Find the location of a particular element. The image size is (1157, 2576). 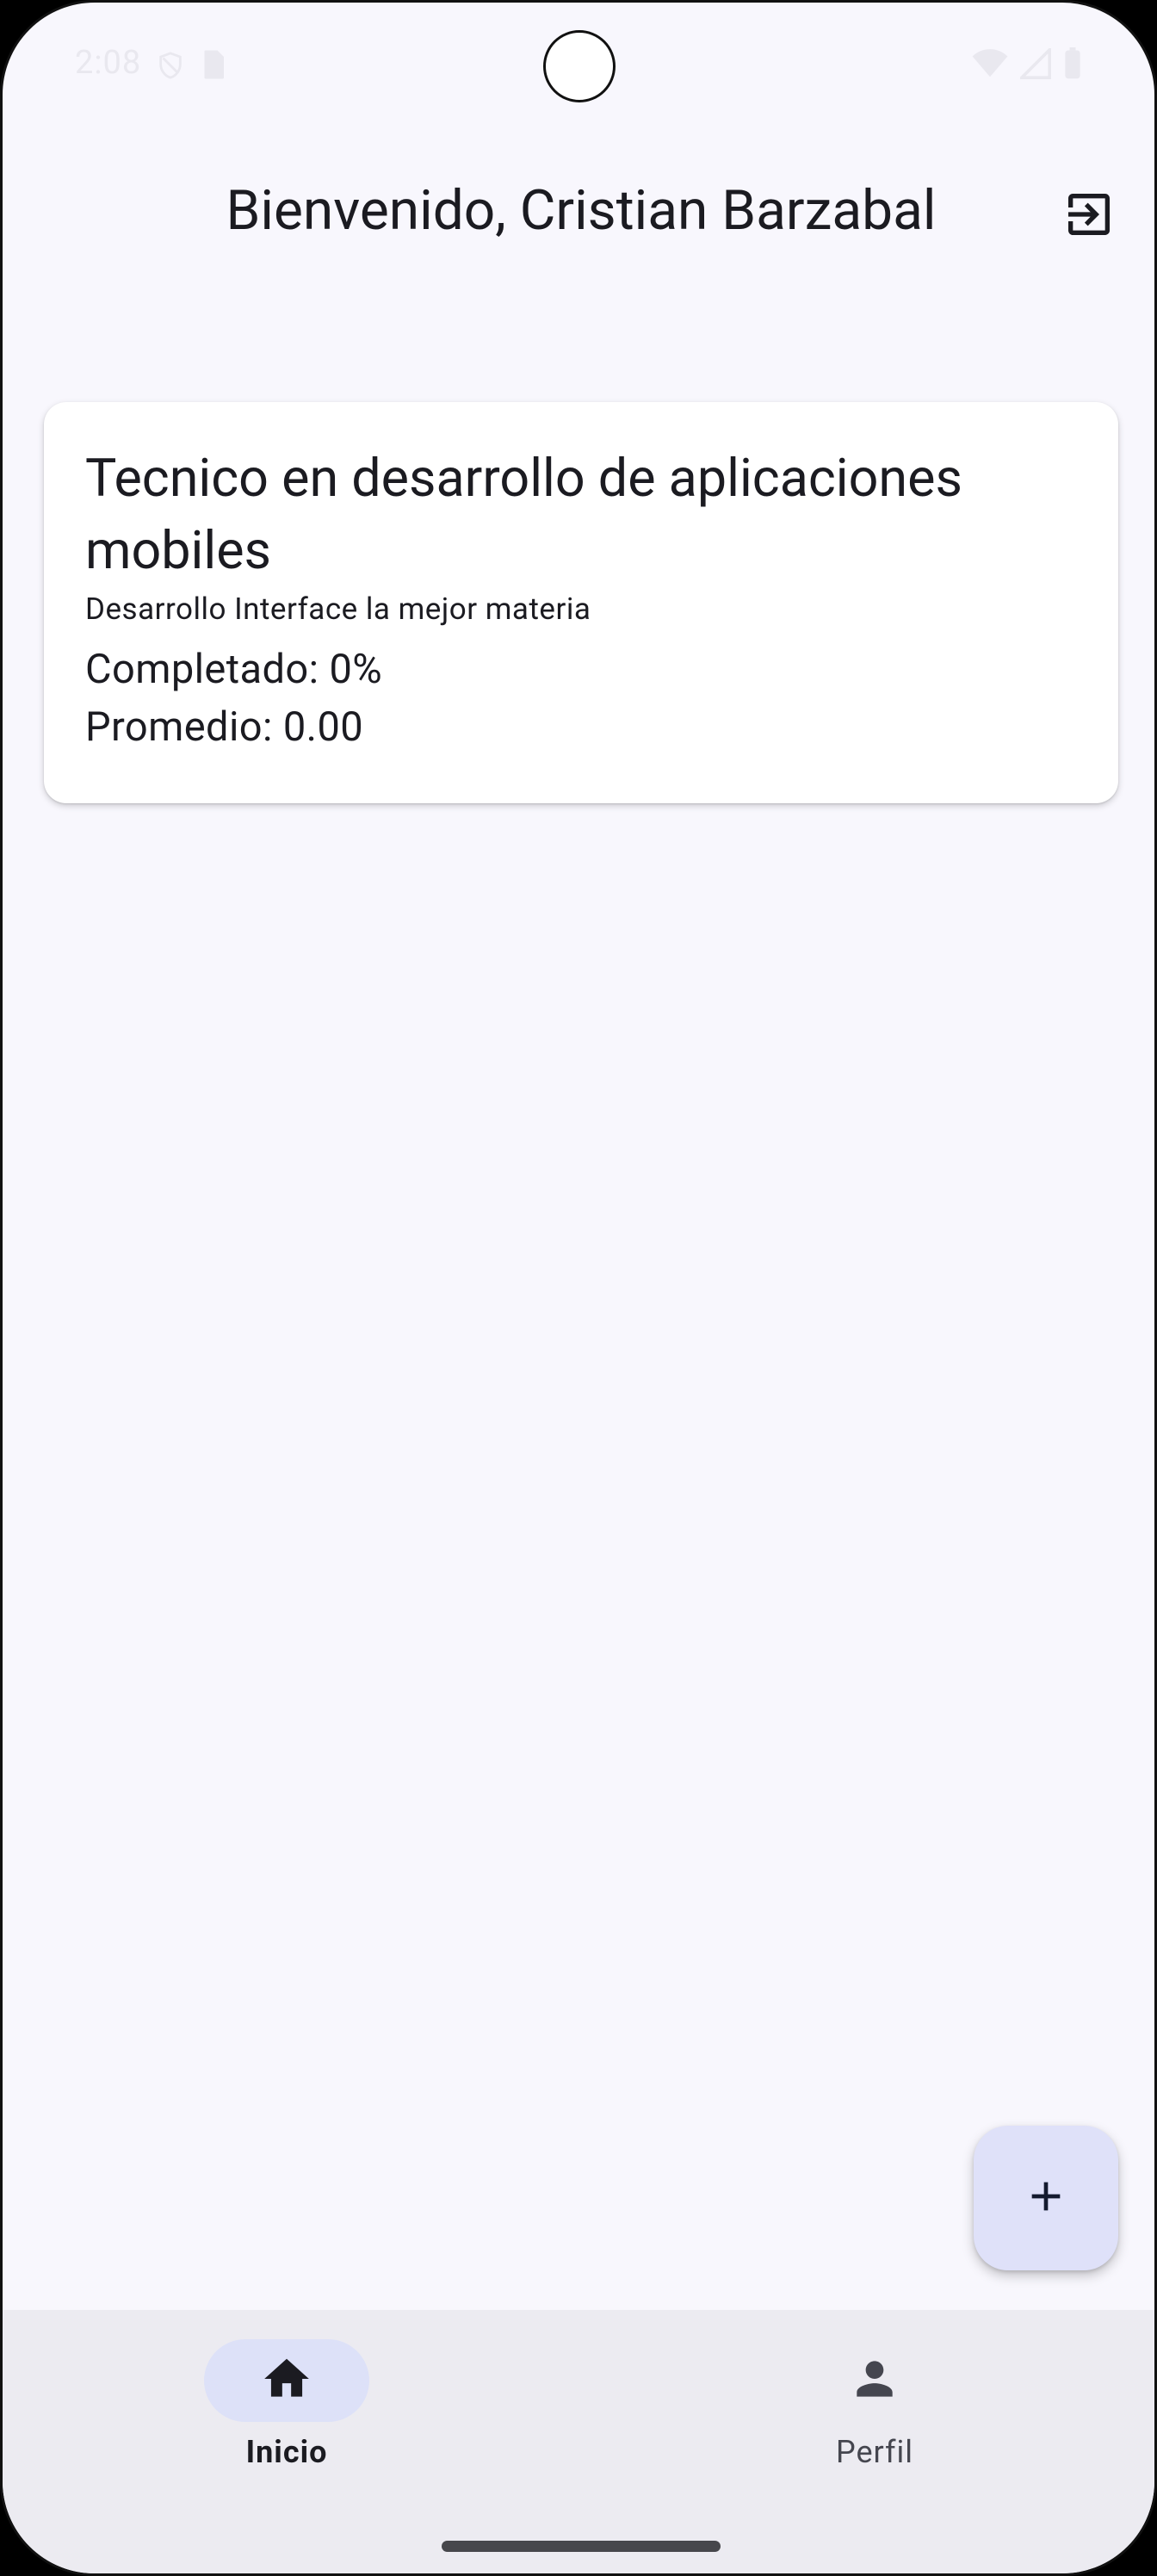

wifi-icon is located at coordinates (990, 65).